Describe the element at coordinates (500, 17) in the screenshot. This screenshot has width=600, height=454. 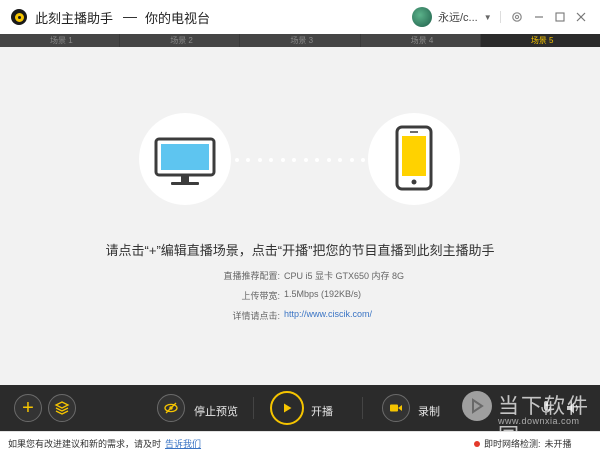
I see `titlebar-divider` at that location.